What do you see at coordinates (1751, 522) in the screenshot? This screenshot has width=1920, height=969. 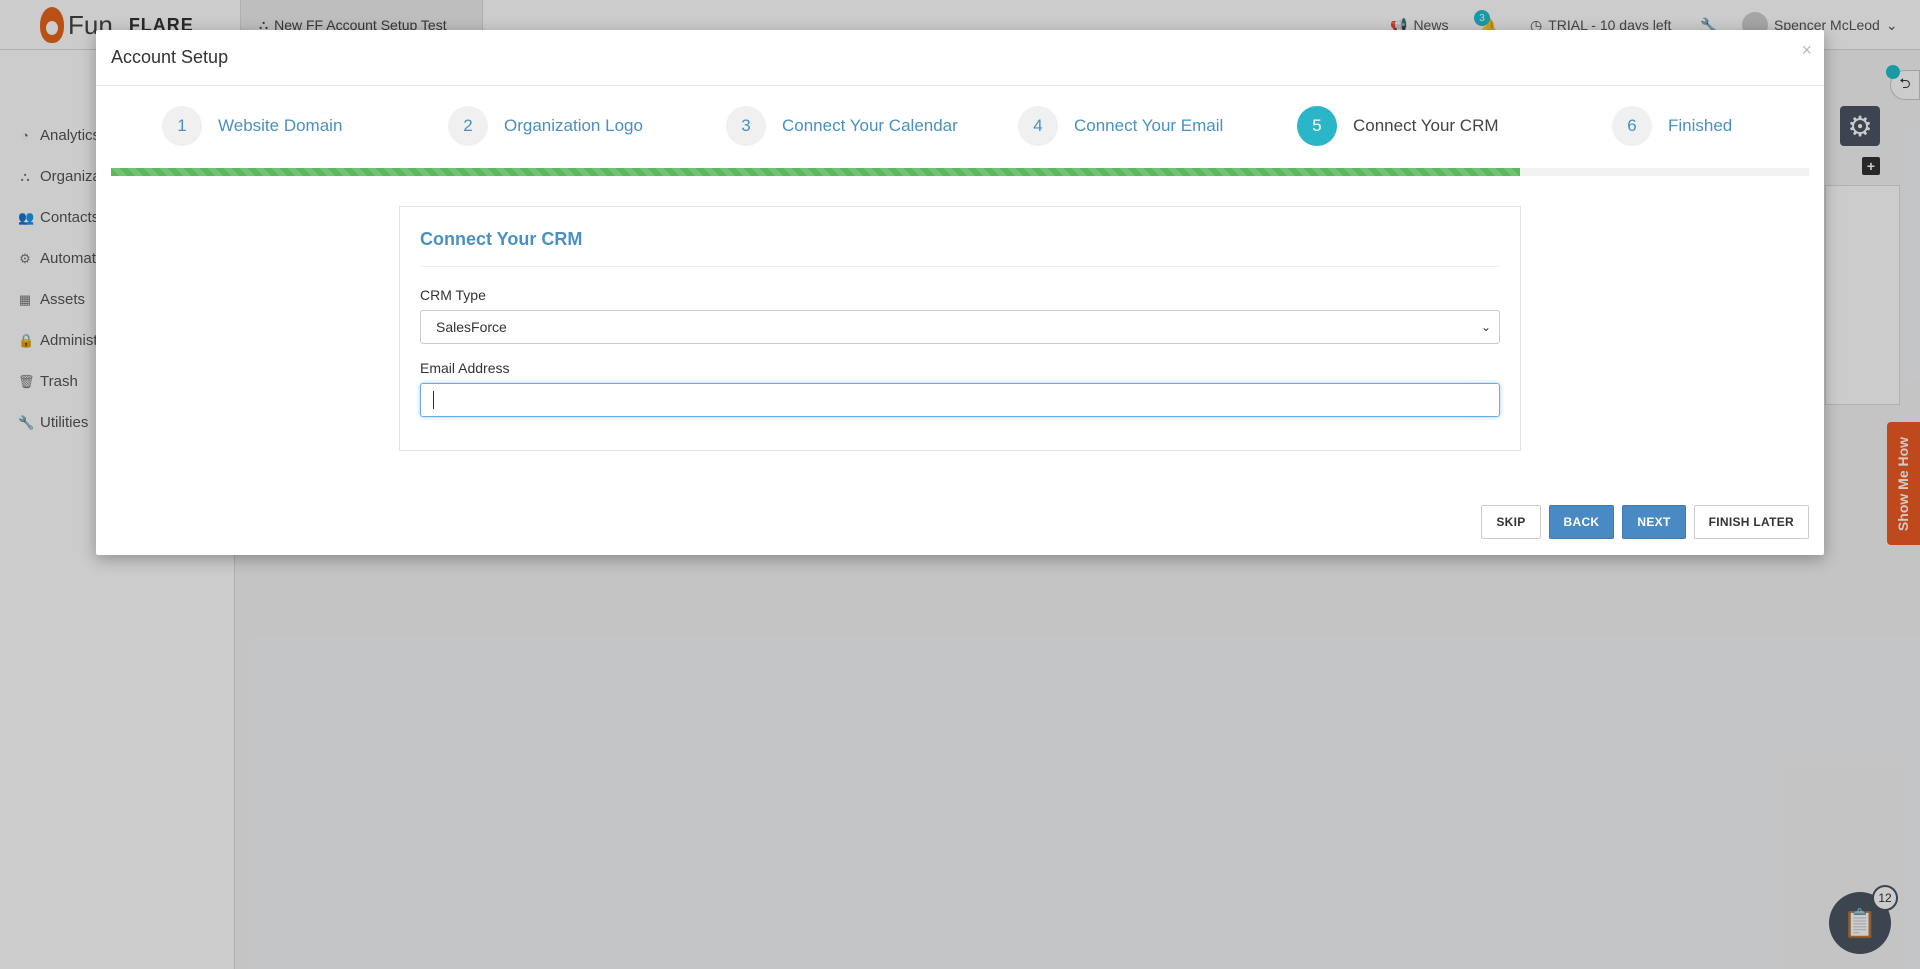 I see `finish-later-button: FINISH LATER` at bounding box center [1751, 522].